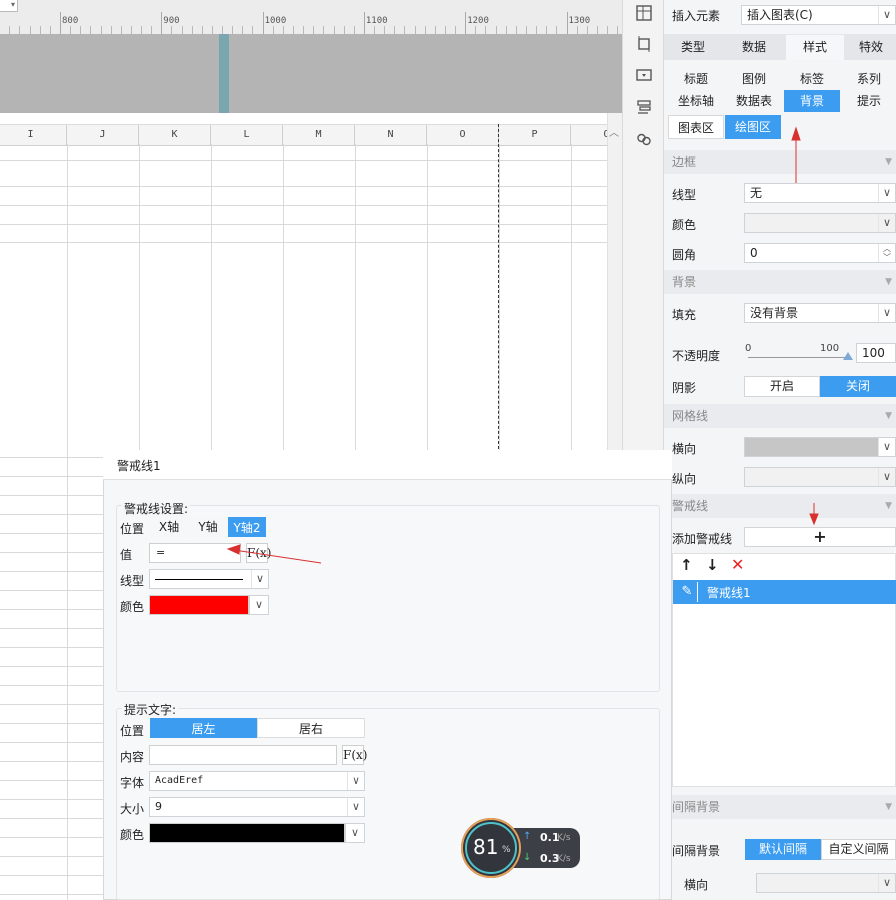 This screenshot has height=900, width=896. What do you see at coordinates (814, 519) in the screenshot?
I see `arrow-head-add-alert` at bounding box center [814, 519].